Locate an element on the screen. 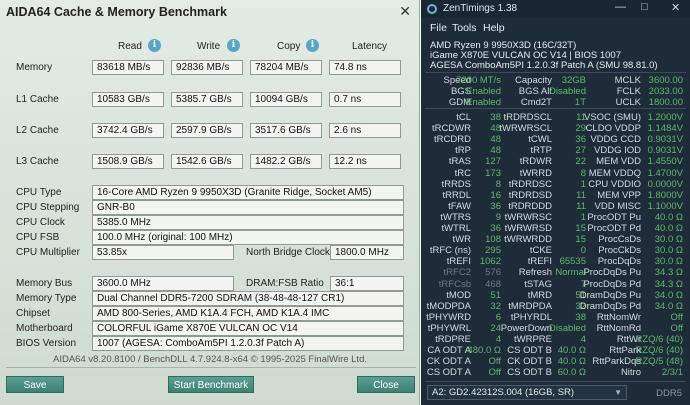 Image resolution: width=690 pixels, height=405 pixels. memory-copy-value: 78204 MB/s is located at coordinates (286, 67).